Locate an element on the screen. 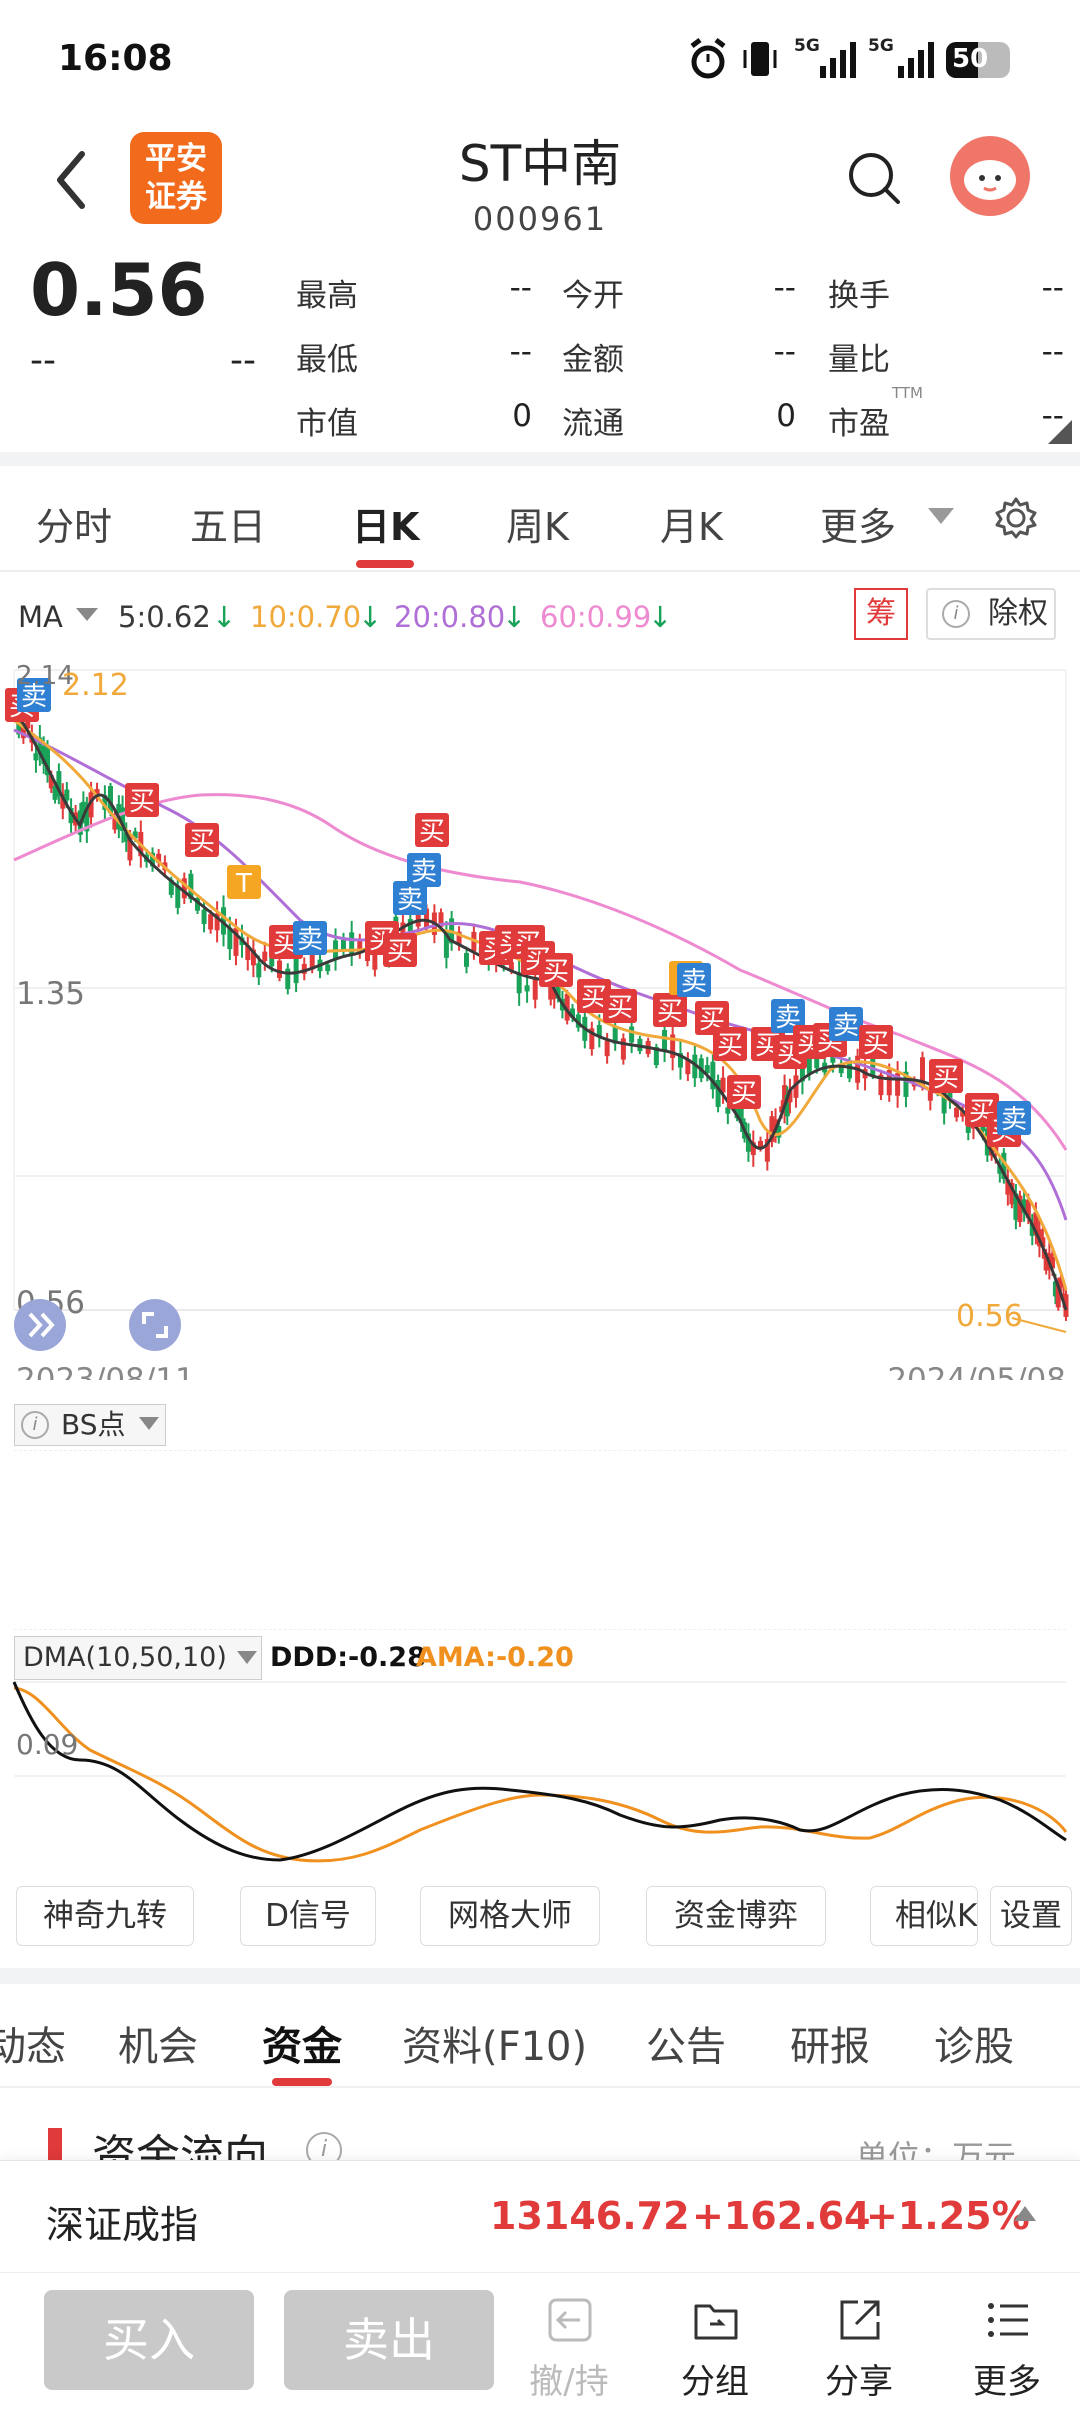 This screenshot has height=2412, width=1080. alarm-icon is located at coordinates (708, 58).